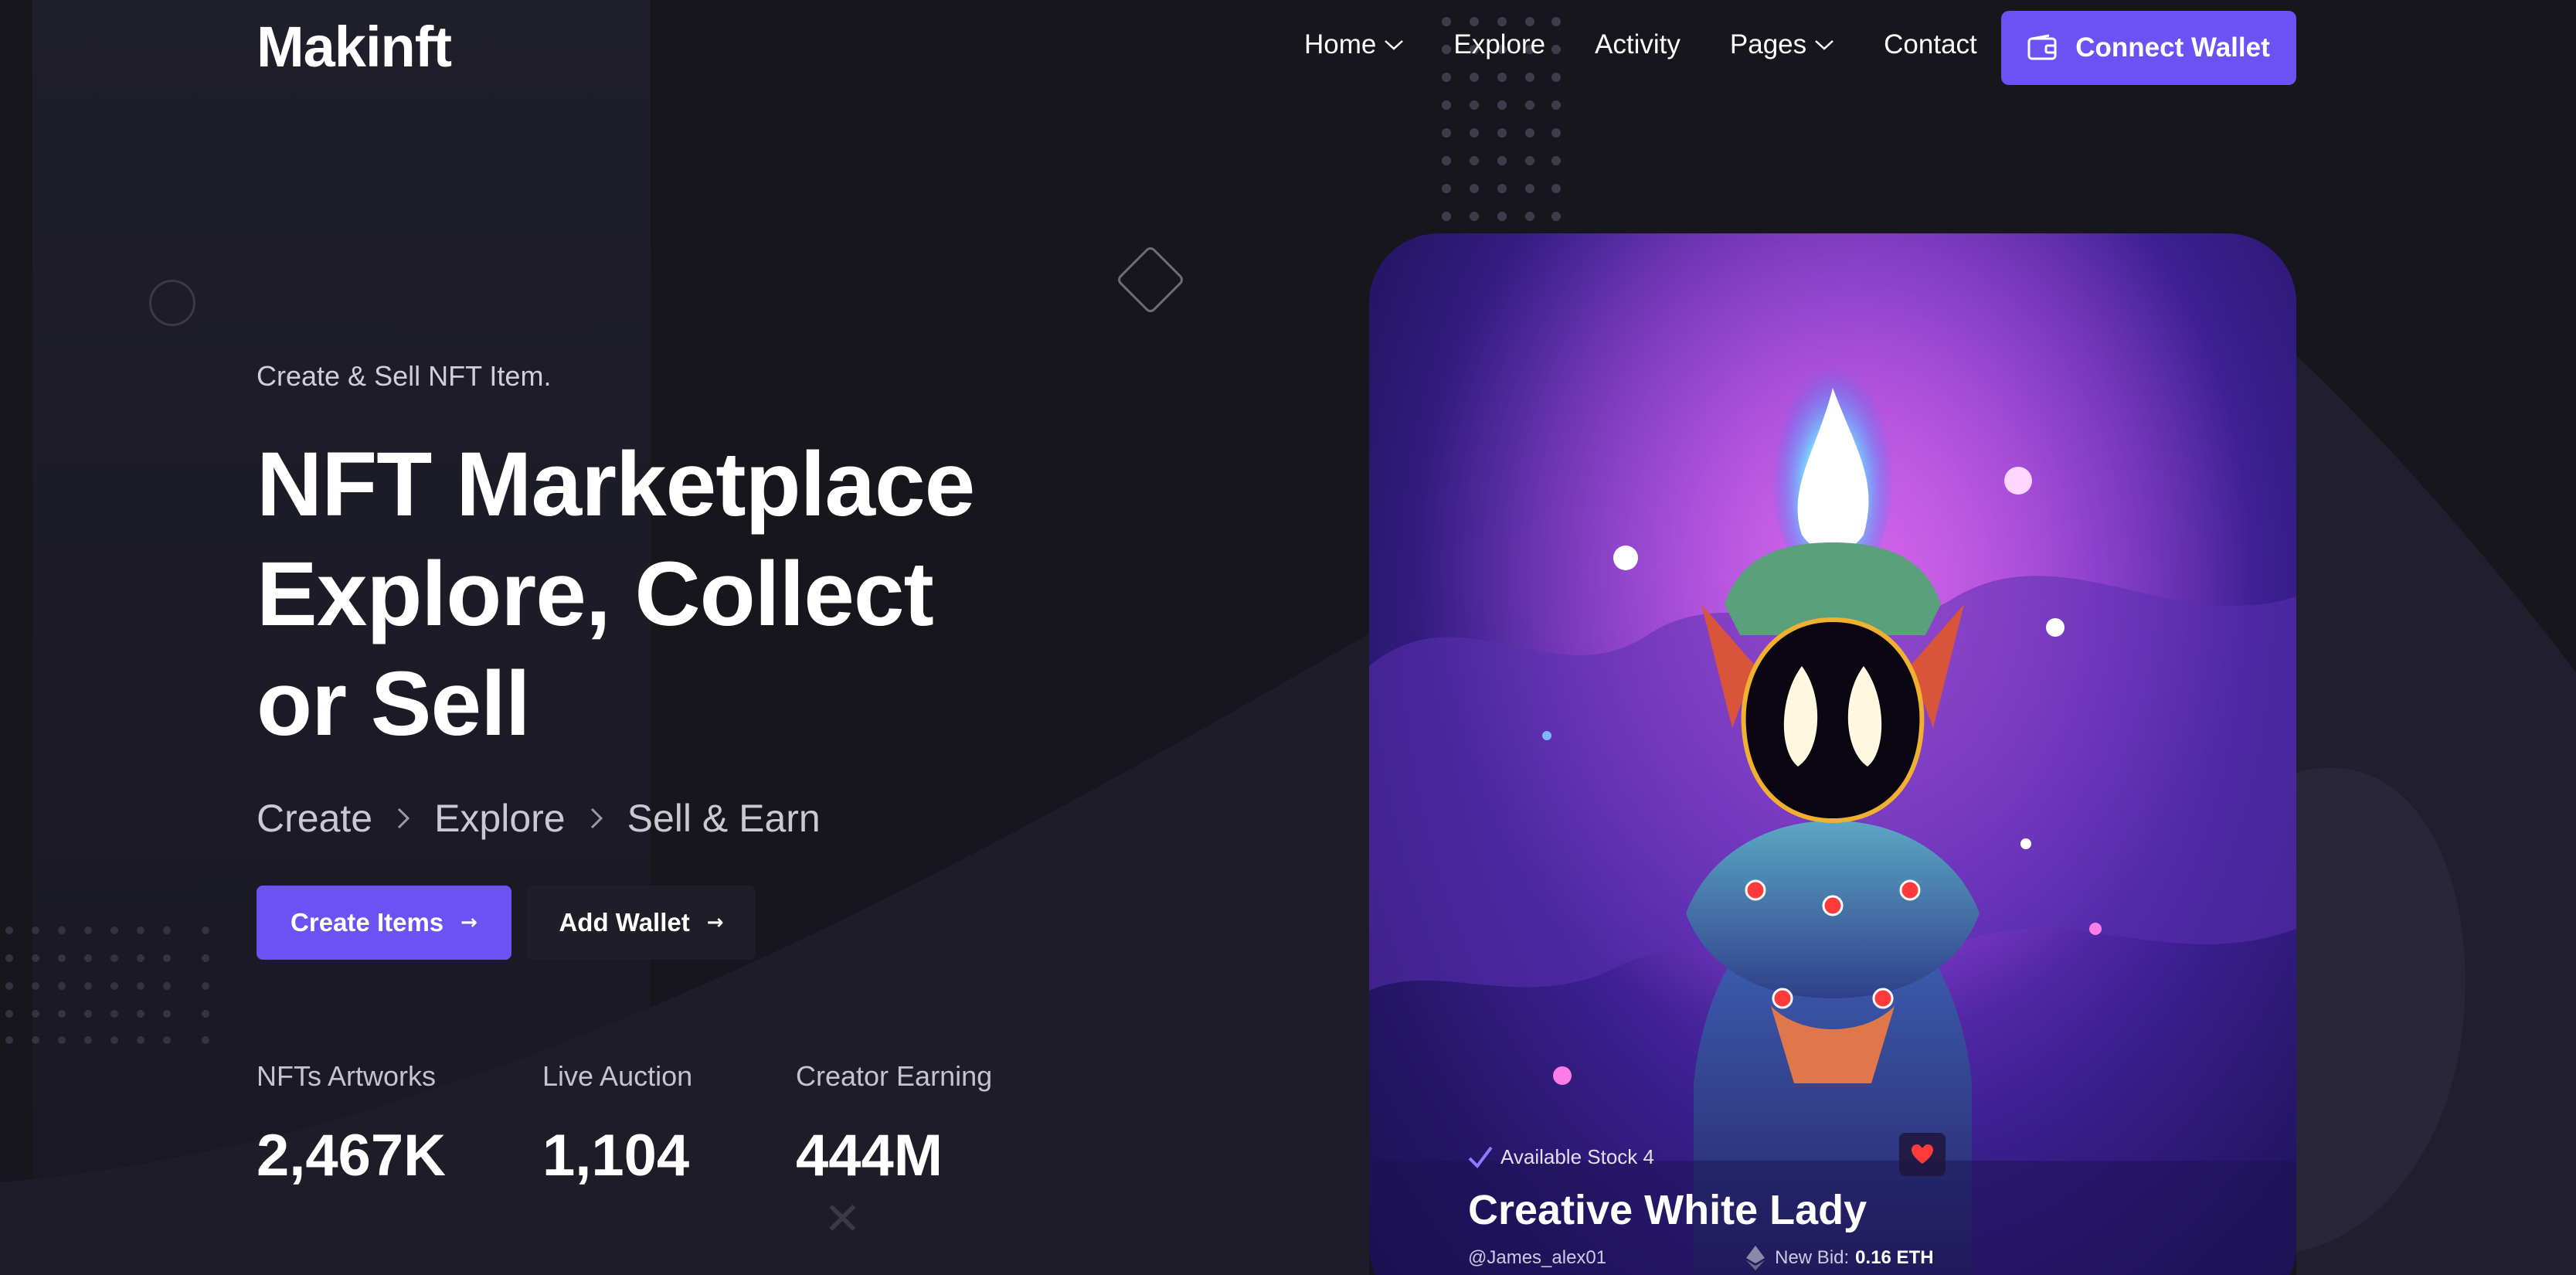 This screenshot has width=2576, height=1275. I want to click on create-items-button: Create Items →, so click(384, 923).